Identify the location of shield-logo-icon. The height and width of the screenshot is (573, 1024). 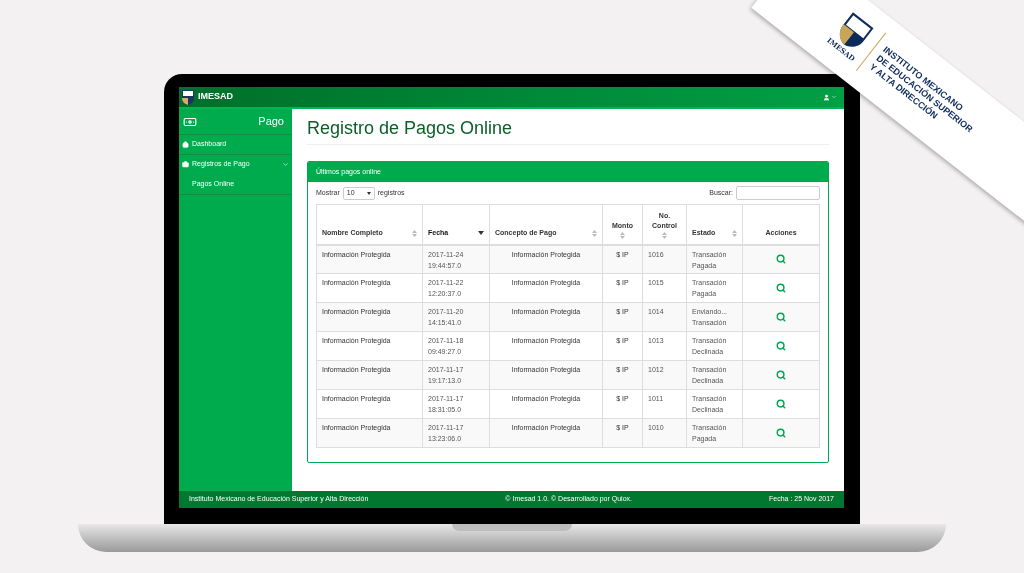
(188, 97).